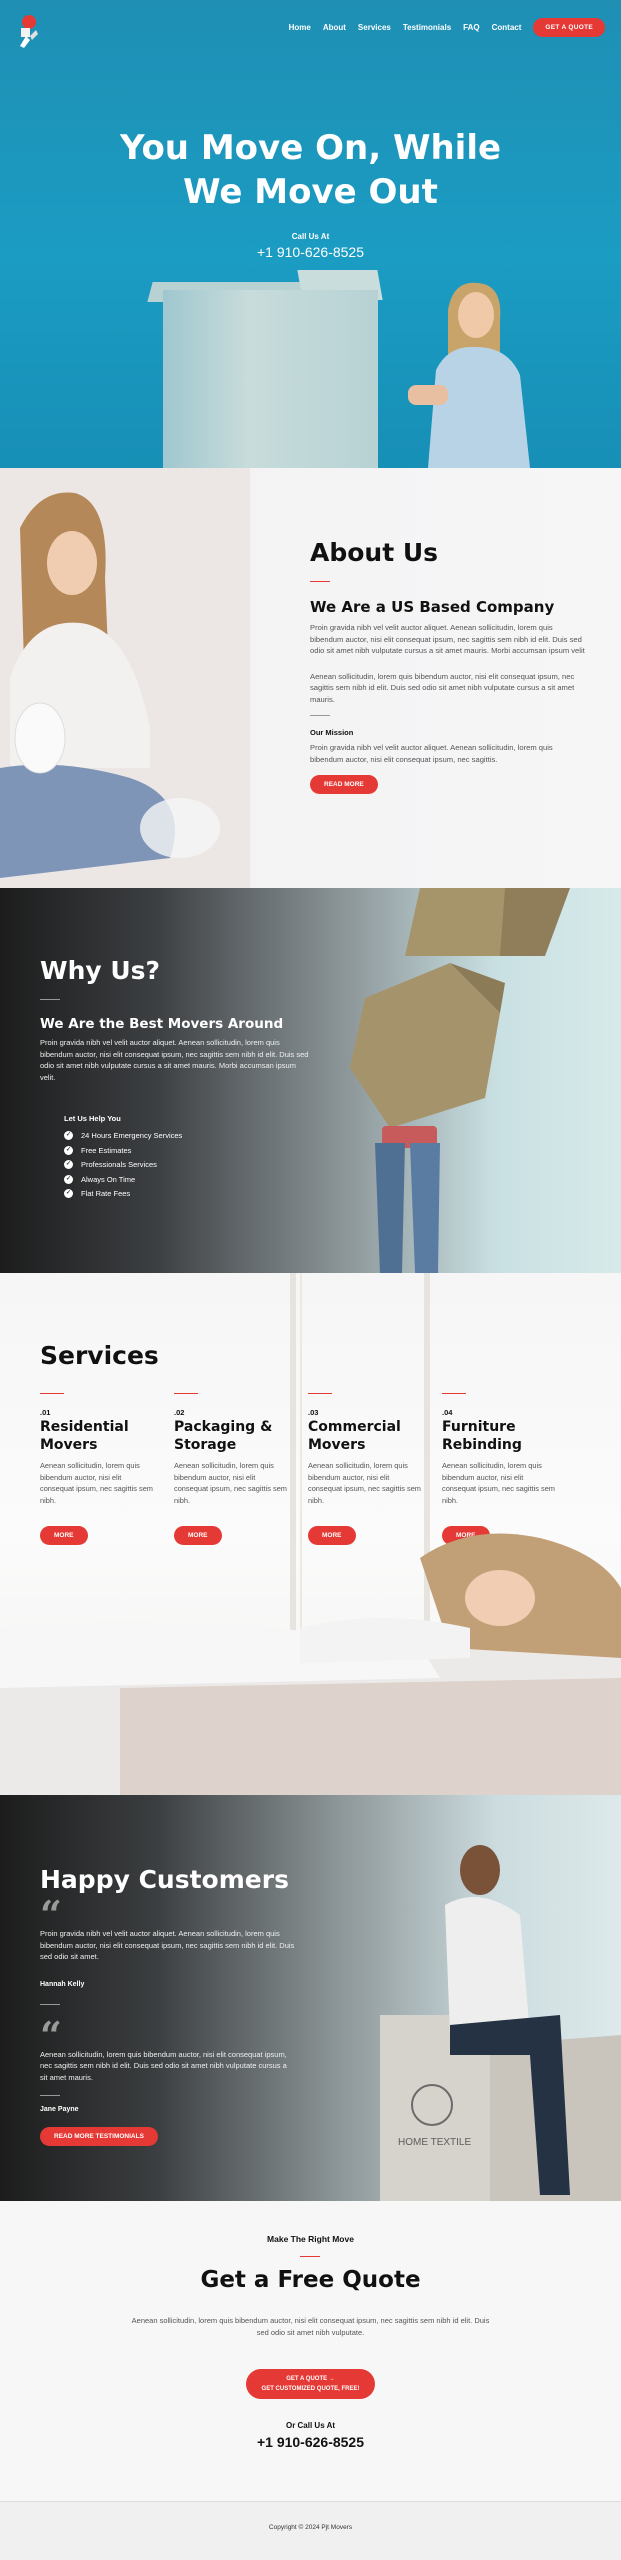  What do you see at coordinates (205, 1444) in the screenshot?
I see `service-title-line2: Storage` at bounding box center [205, 1444].